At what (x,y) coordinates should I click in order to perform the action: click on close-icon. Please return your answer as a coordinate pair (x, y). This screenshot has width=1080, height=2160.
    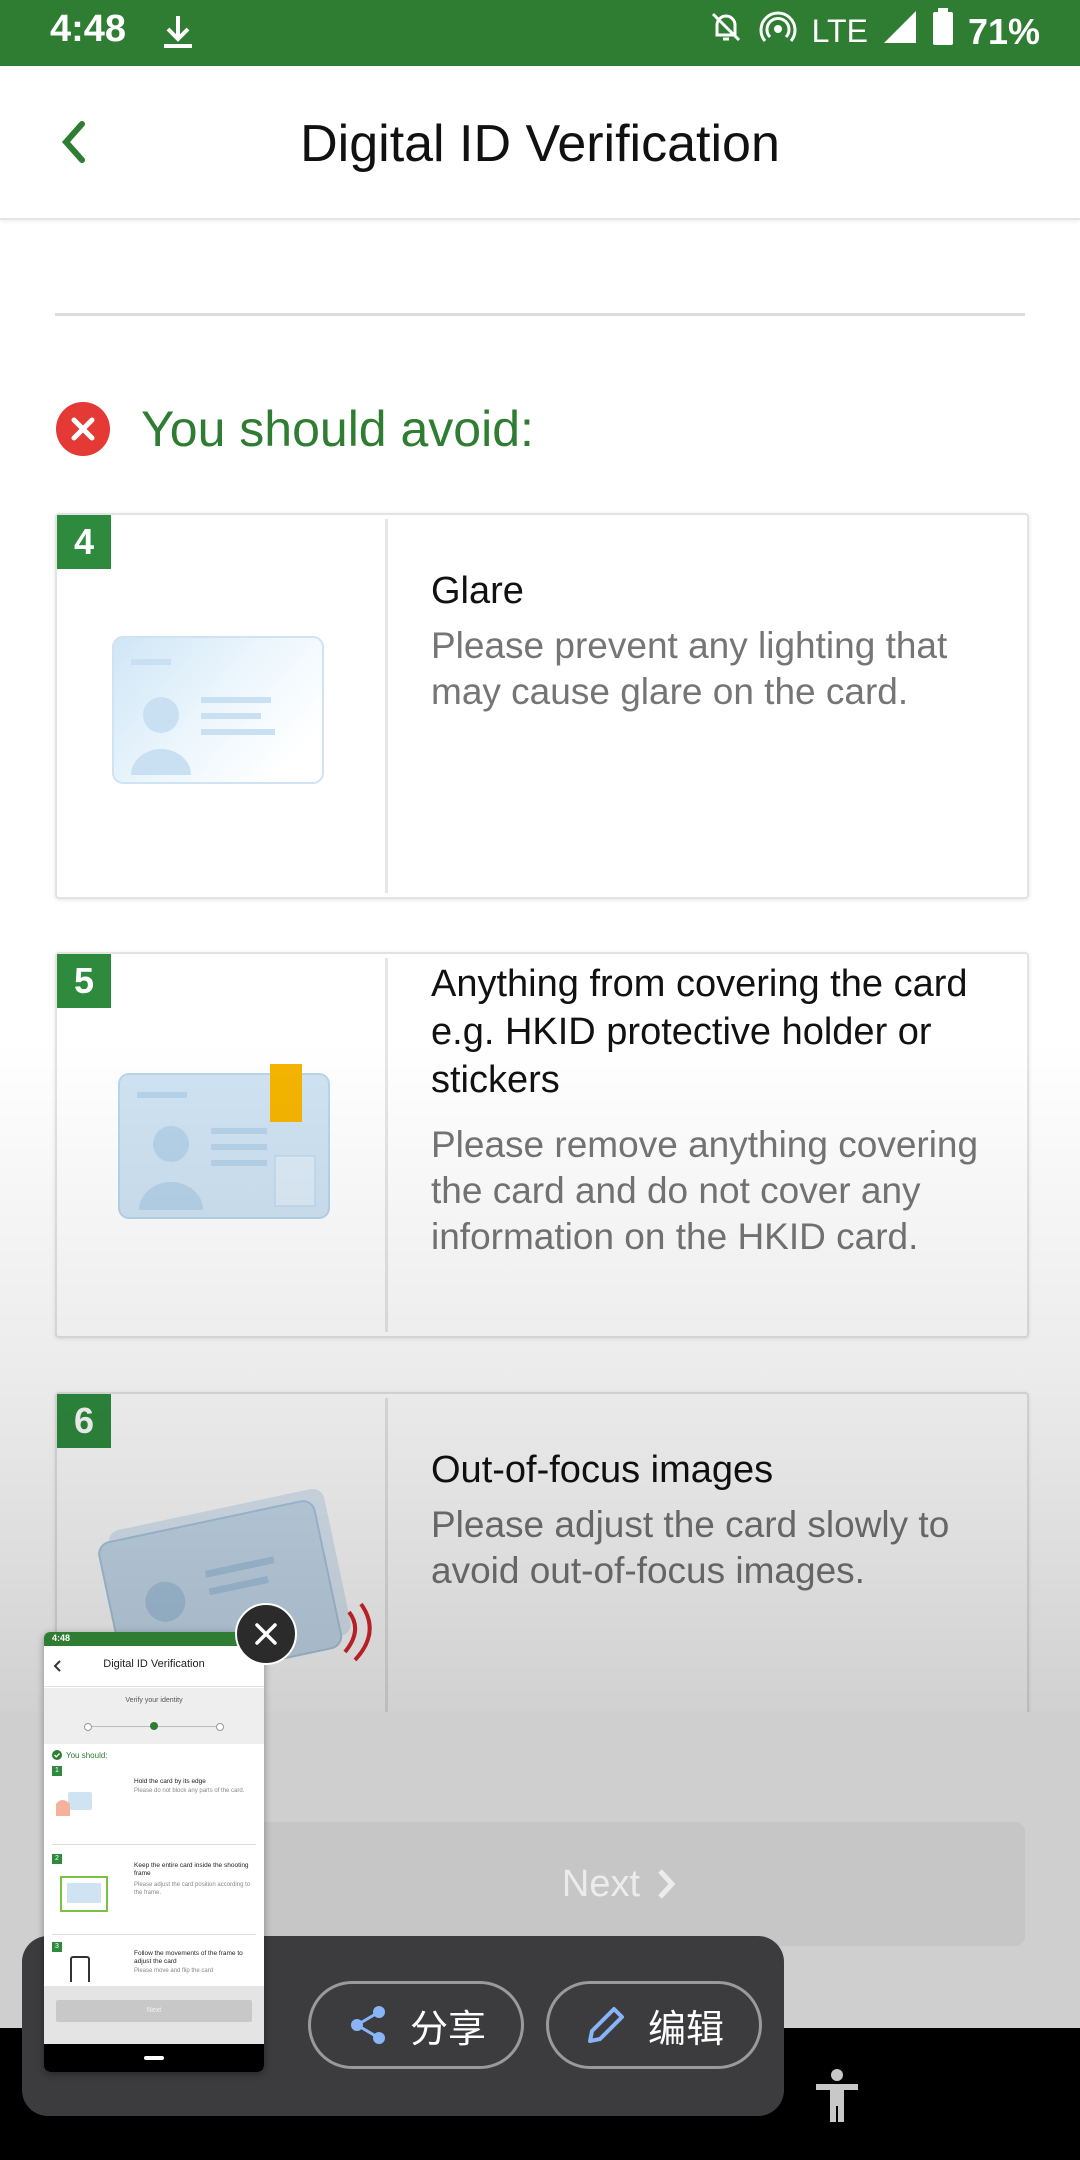
    Looking at the image, I should click on (266, 1634).